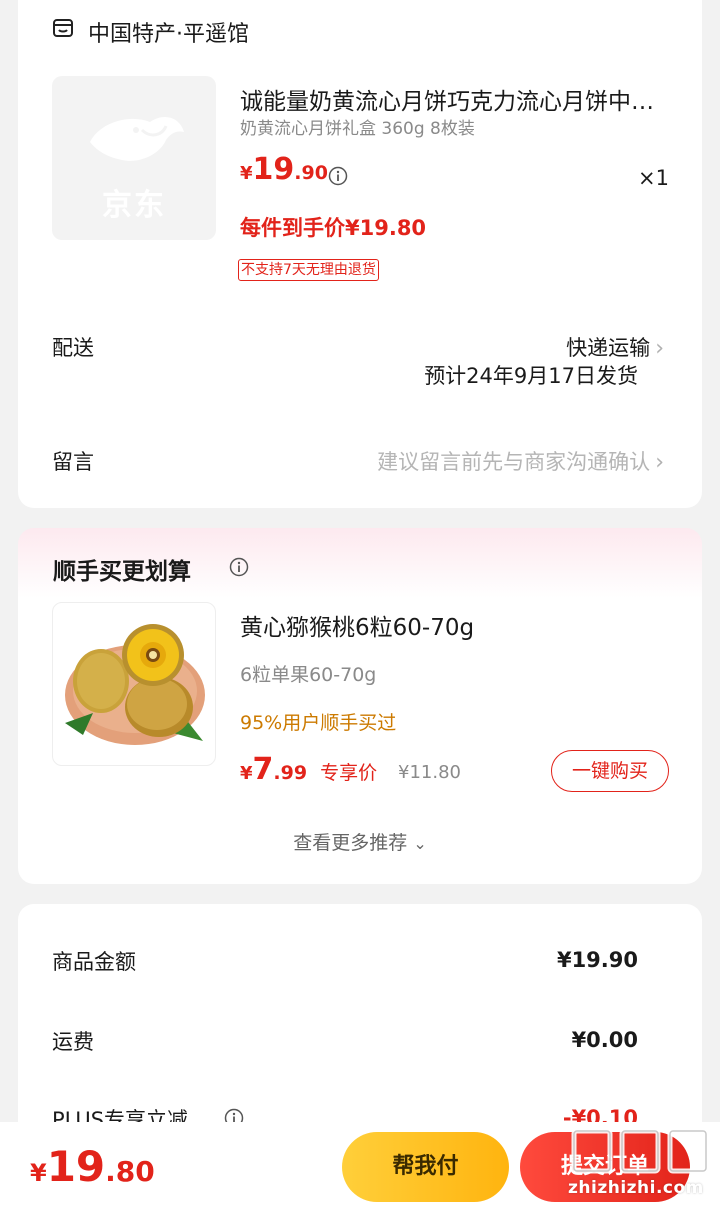 This screenshot has height=1210, width=720. I want to click on exclusive-price-label: 专享价, so click(349, 773).